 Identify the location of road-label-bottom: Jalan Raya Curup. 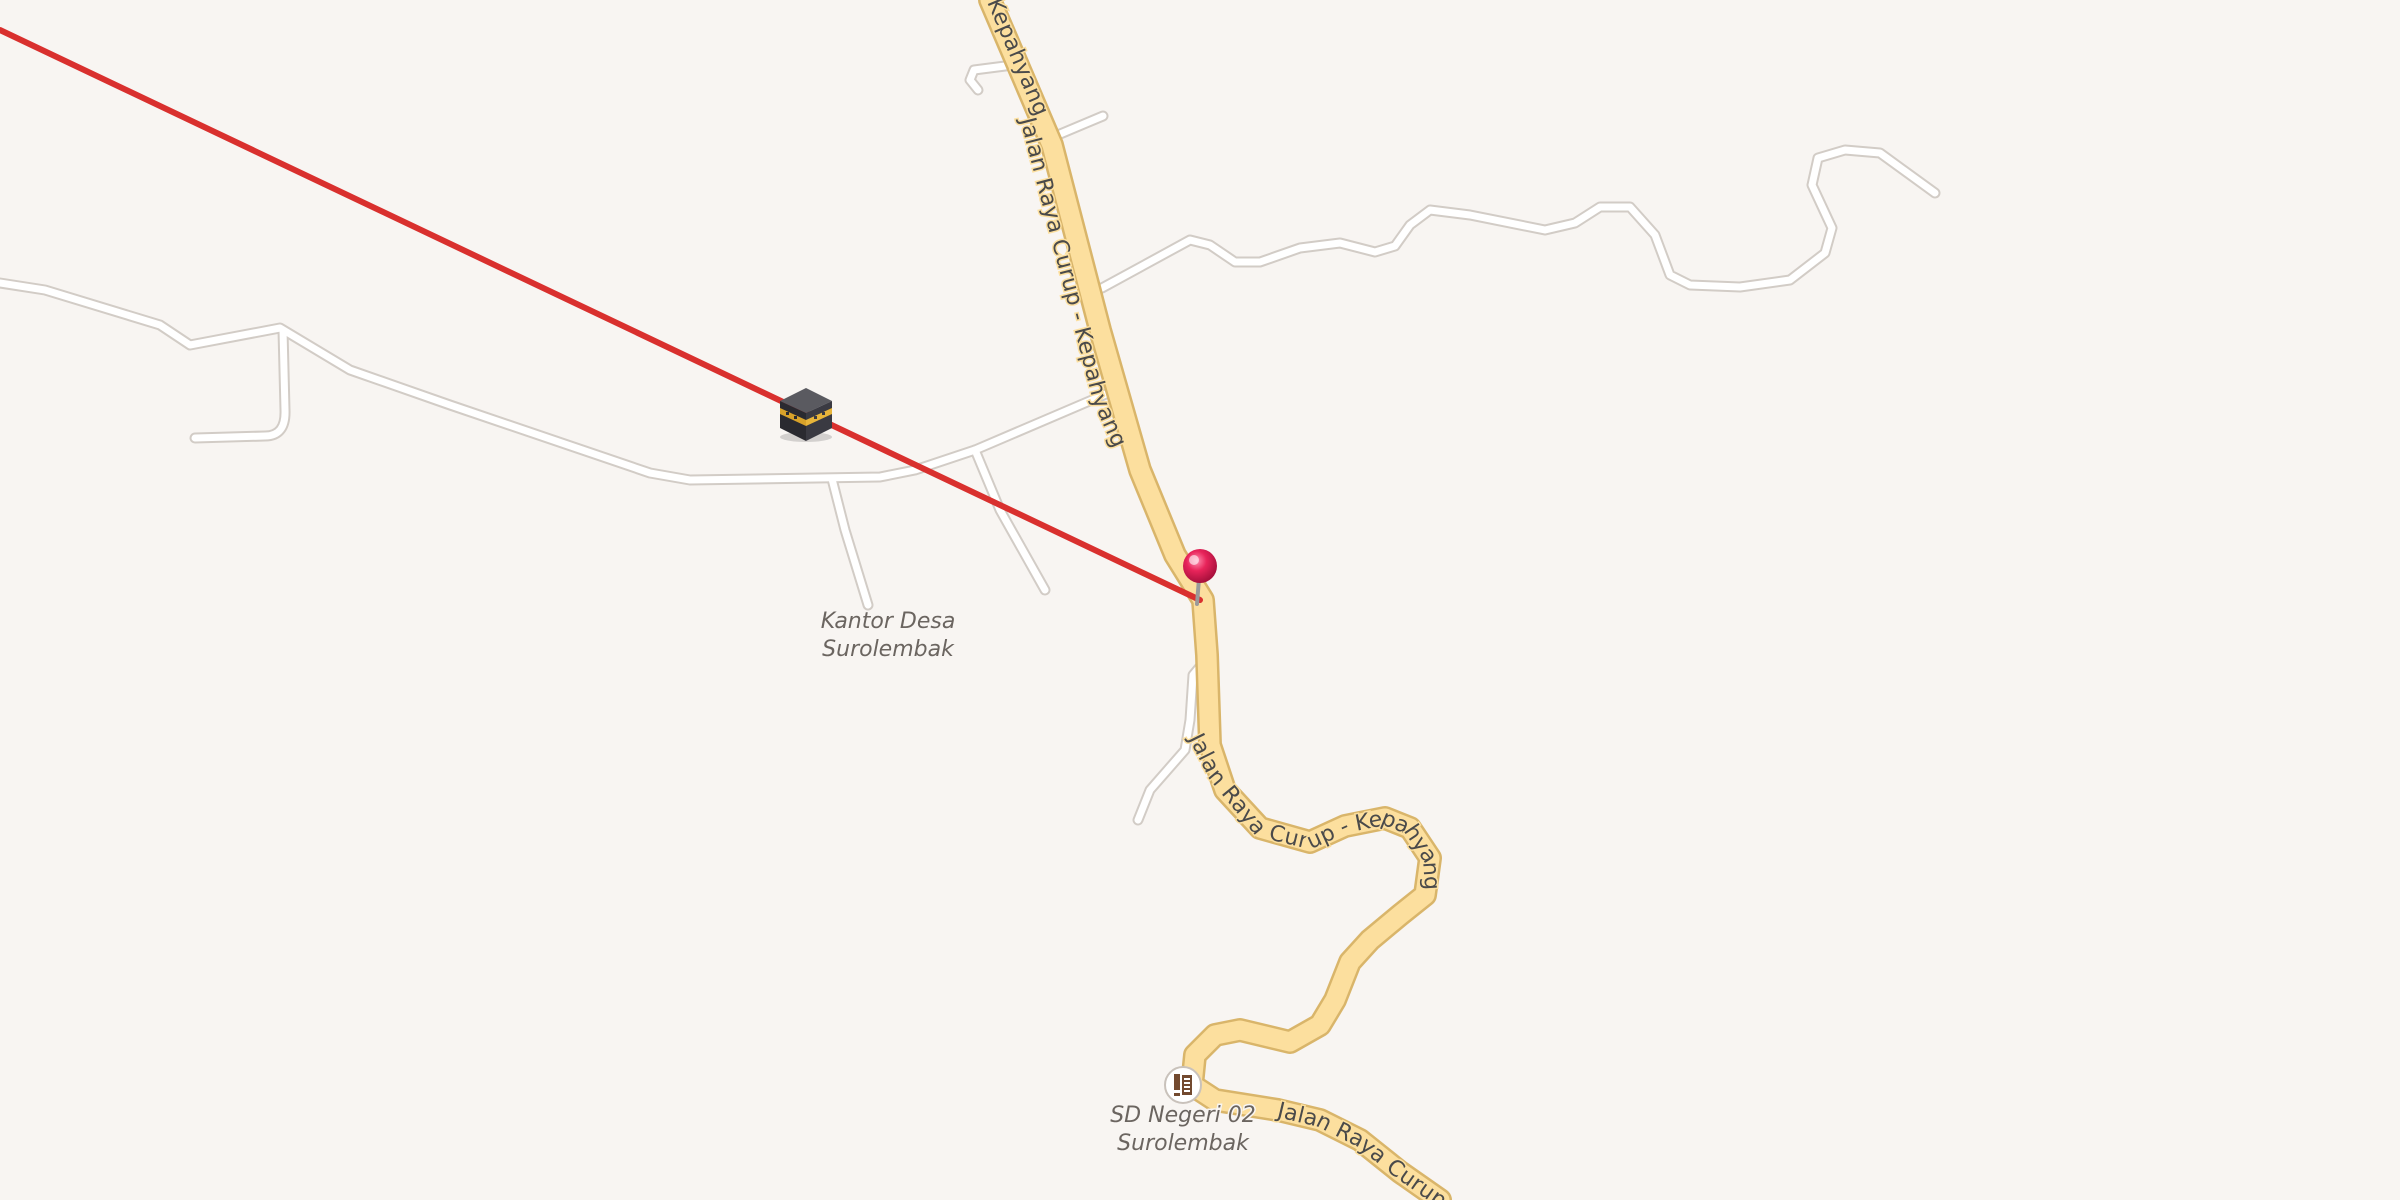
(1362, 1149).